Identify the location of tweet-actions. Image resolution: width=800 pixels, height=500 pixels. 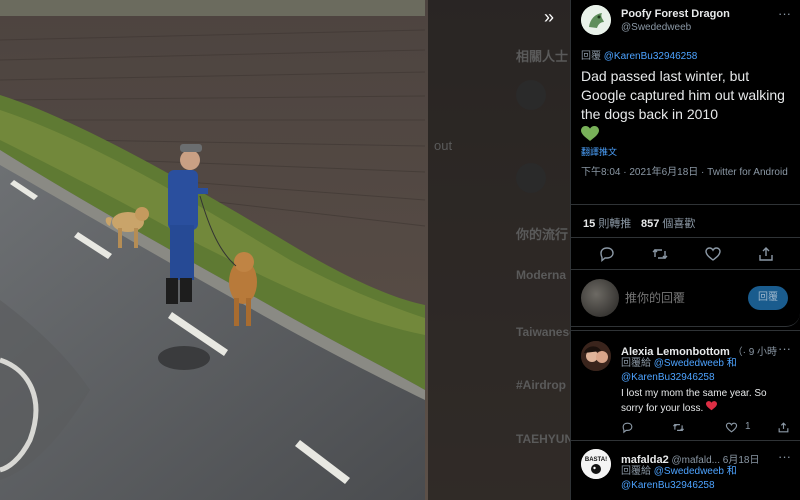
(685, 254).